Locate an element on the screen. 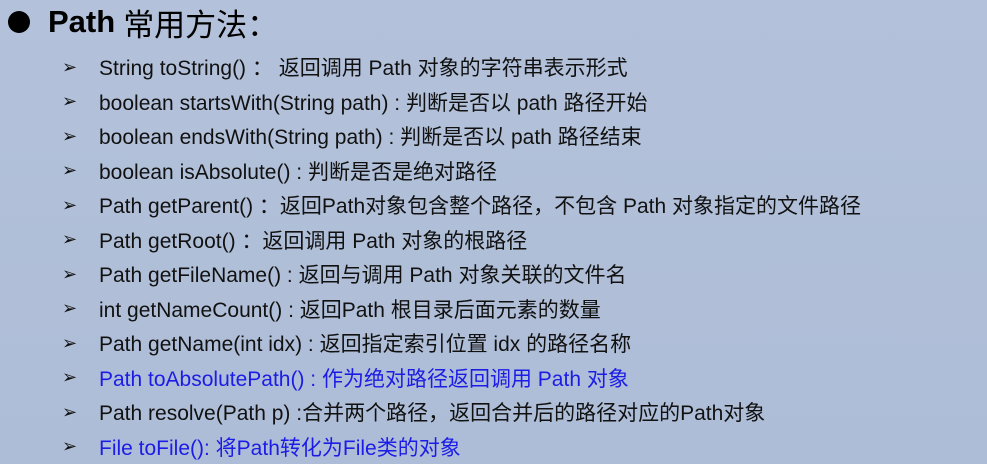 This screenshot has height=464, width=987. title-rest: 常用方法： is located at coordinates (201, 25).